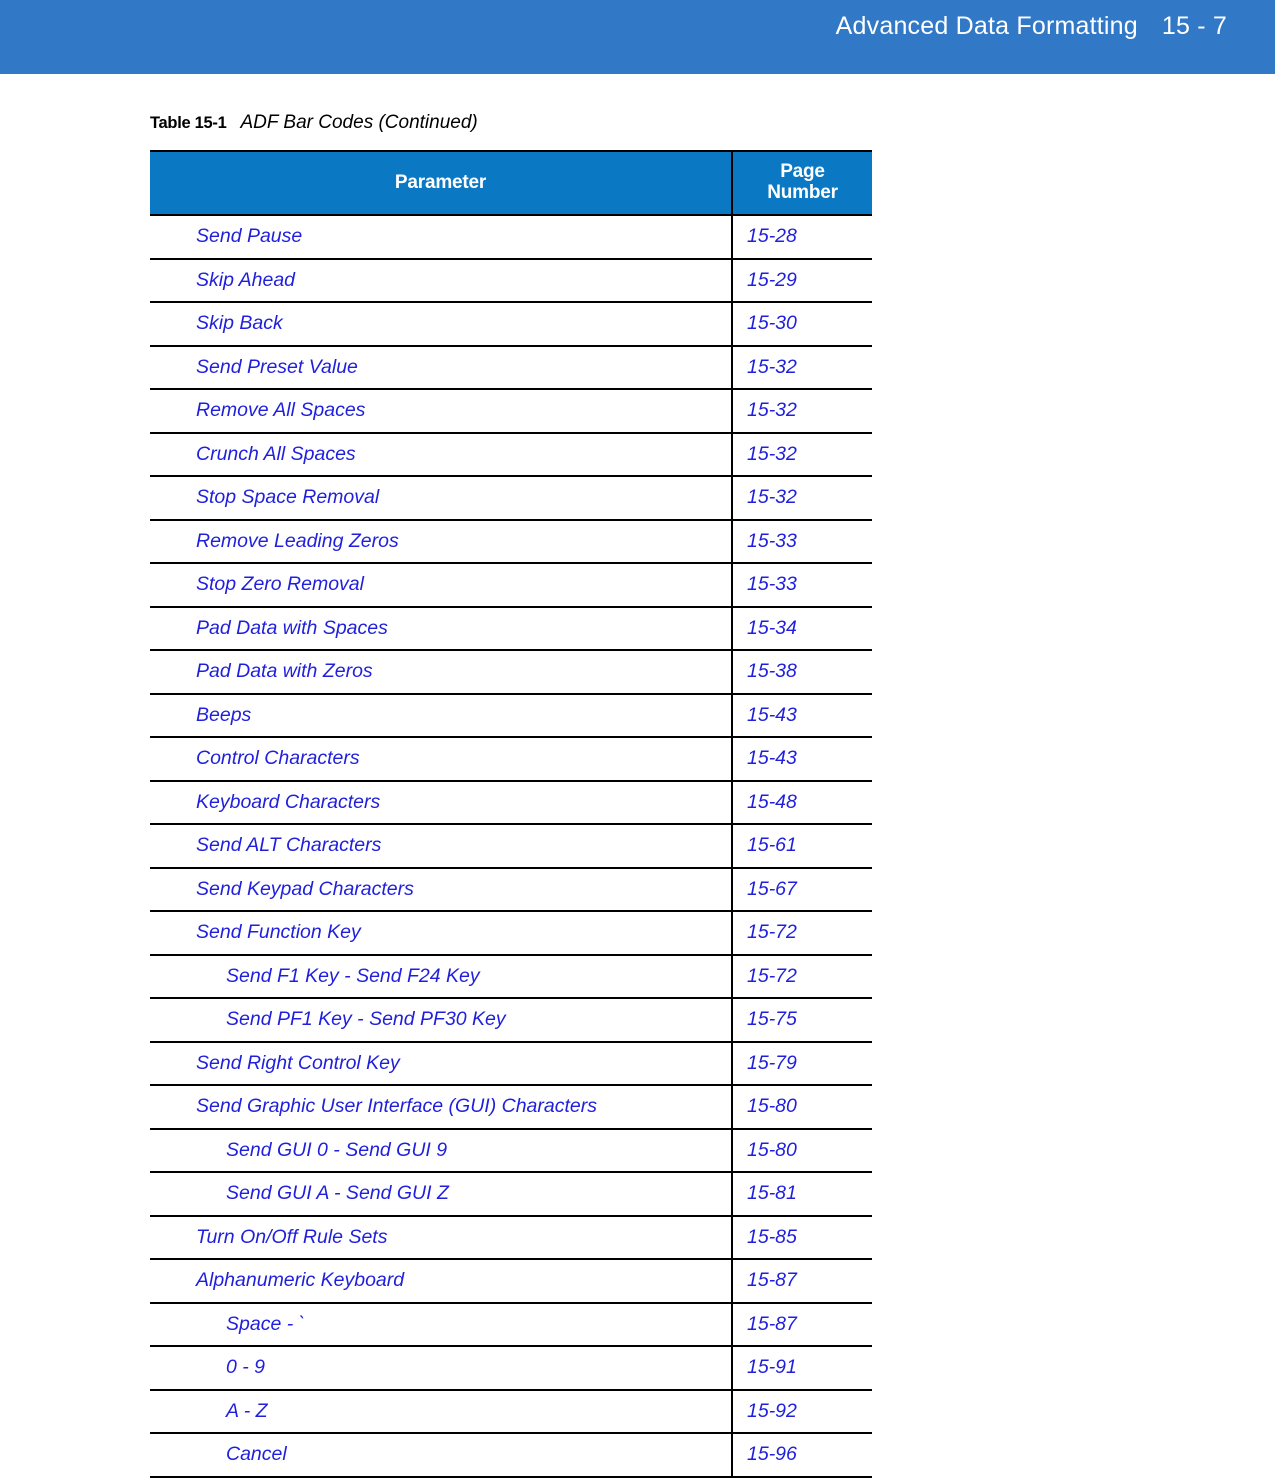 The image size is (1275, 1478). What do you see at coordinates (802, 1368) in the screenshot?
I see `page-number-link: 15-91` at bounding box center [802, 1368].